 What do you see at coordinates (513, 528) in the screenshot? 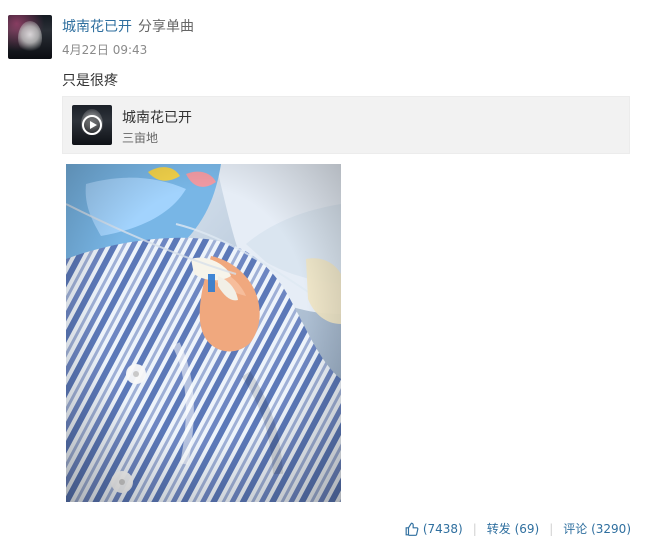
I see `repost-button: 转发 (69)` at bounding box center [513, 528].